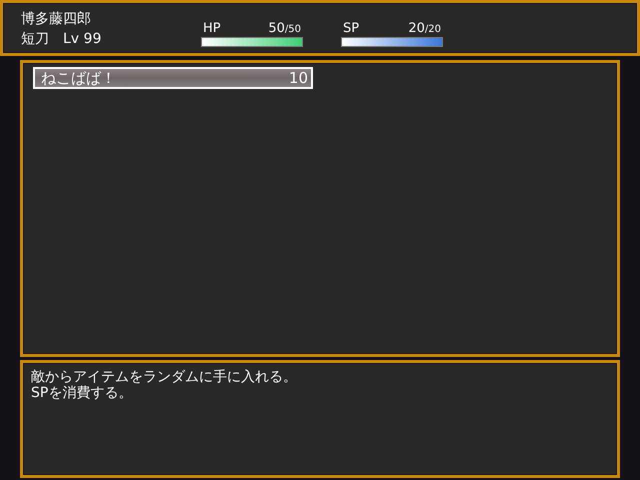 The width and height of the screenshot is (640, 480). Describe the element at coordinates (351, 28) in the screenshot. I see `gauge-label: SP` at that location.